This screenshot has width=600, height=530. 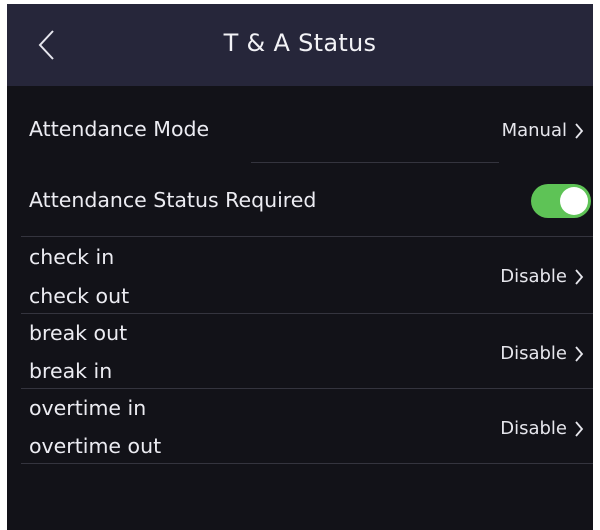 What do you see at coordinates (88, 408) in the screenshot?
I see `status-pair-first: overtime in` at bounding box center [88, 408].